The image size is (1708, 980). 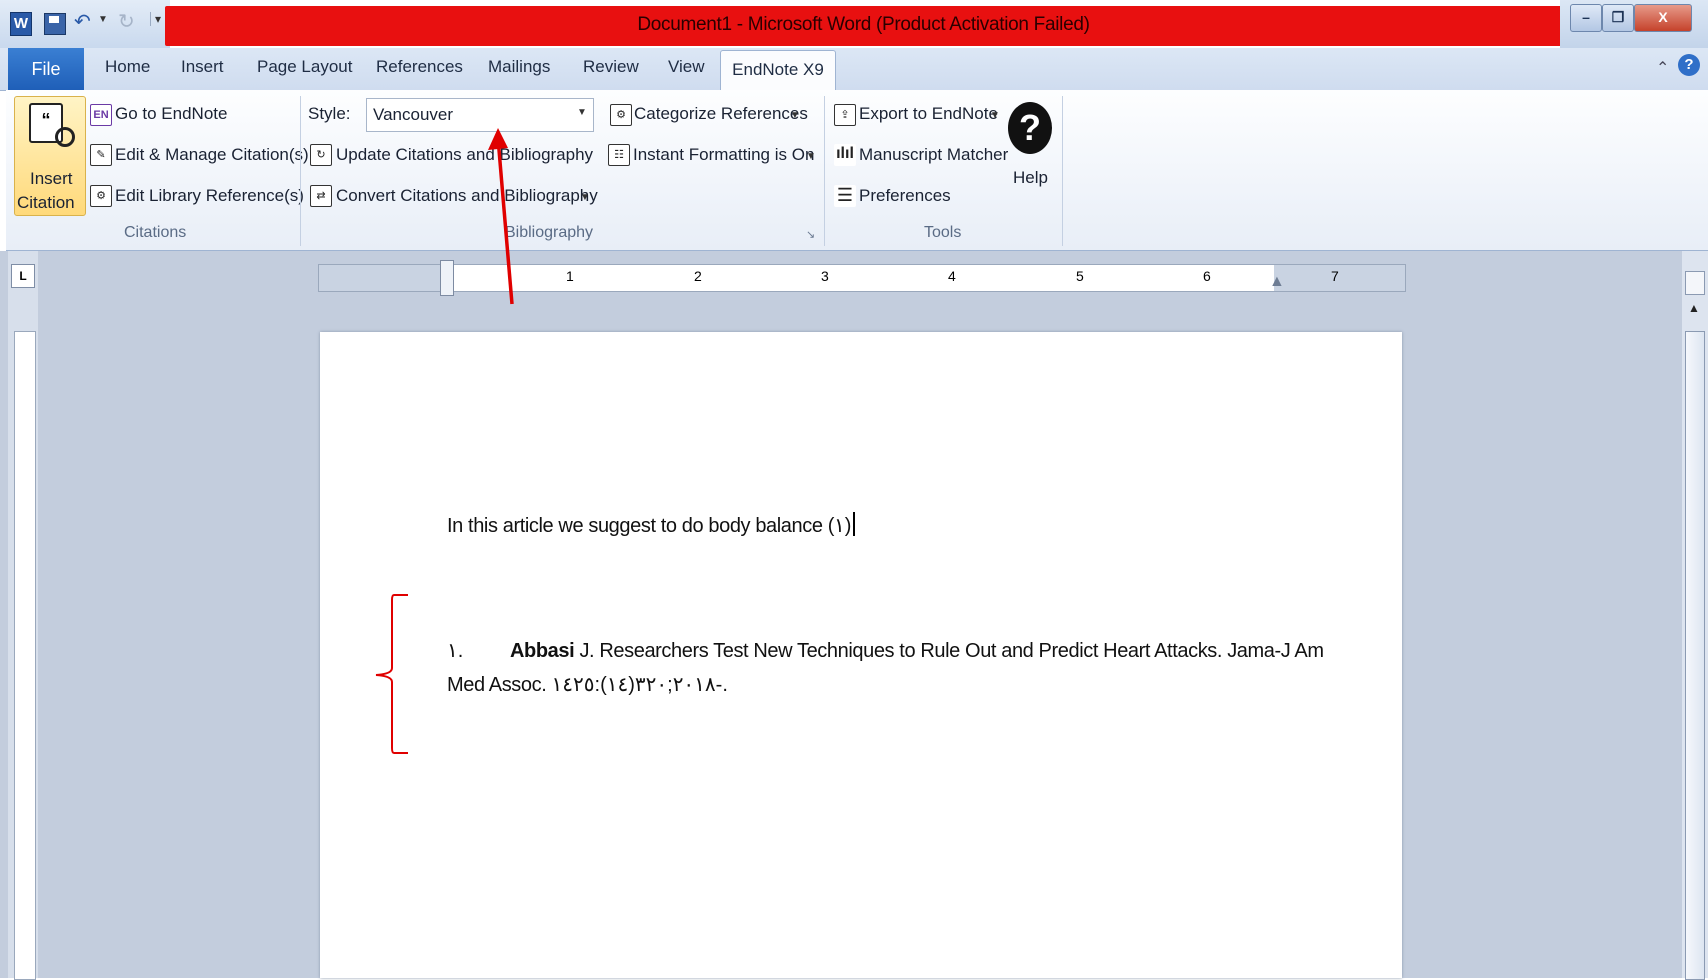 What do you see at coordinates (391, 674) in the screenshot?
I see `red-brace-annotation` at bounding box center [391, 674].